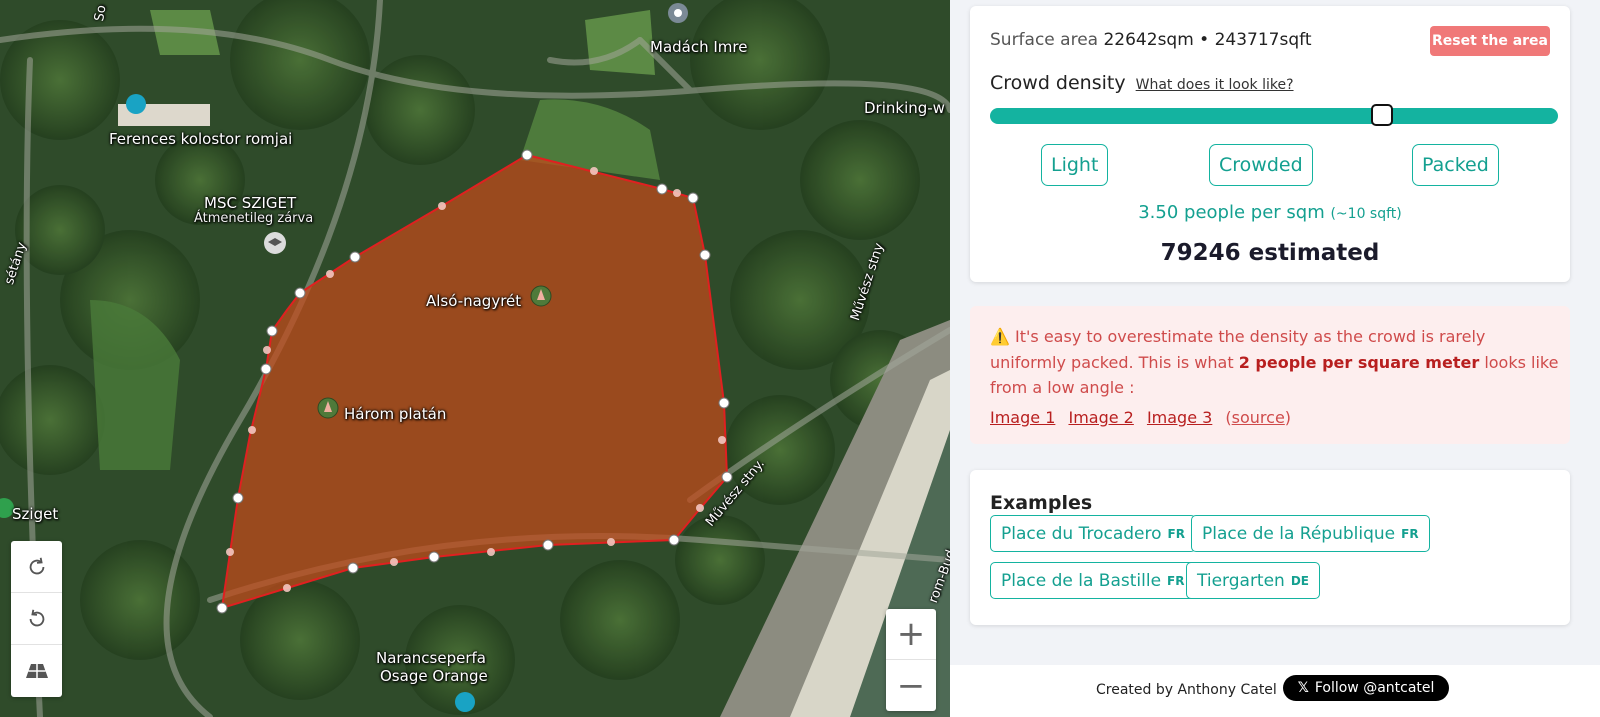 Image resolution: width=1600 pixels, height=717 pixels. Describe the element at coordinates (1081, 580) in the screenshot. I see `example-name: Place de la Bastille` at that location.